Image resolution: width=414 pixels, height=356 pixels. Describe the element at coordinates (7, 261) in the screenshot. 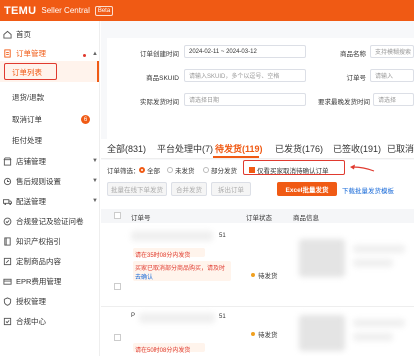

I see `edit-icon` at that location.